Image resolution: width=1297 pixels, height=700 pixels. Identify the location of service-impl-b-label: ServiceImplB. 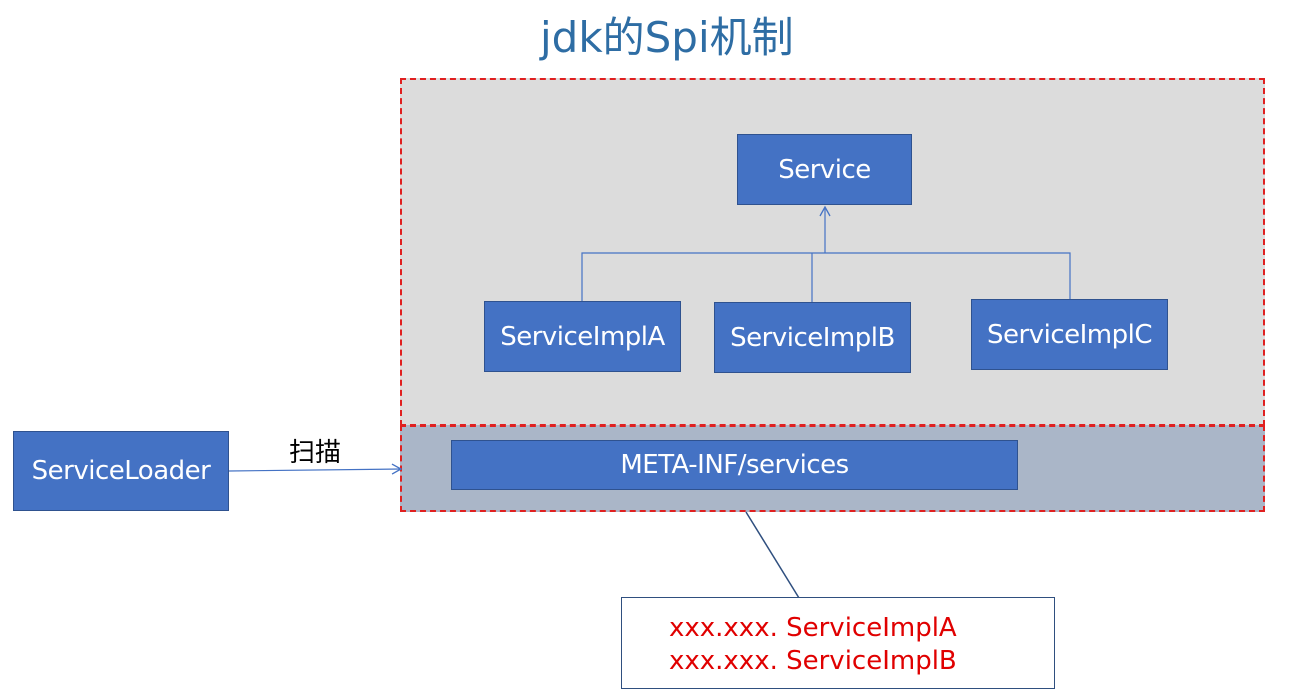
(812, 337).